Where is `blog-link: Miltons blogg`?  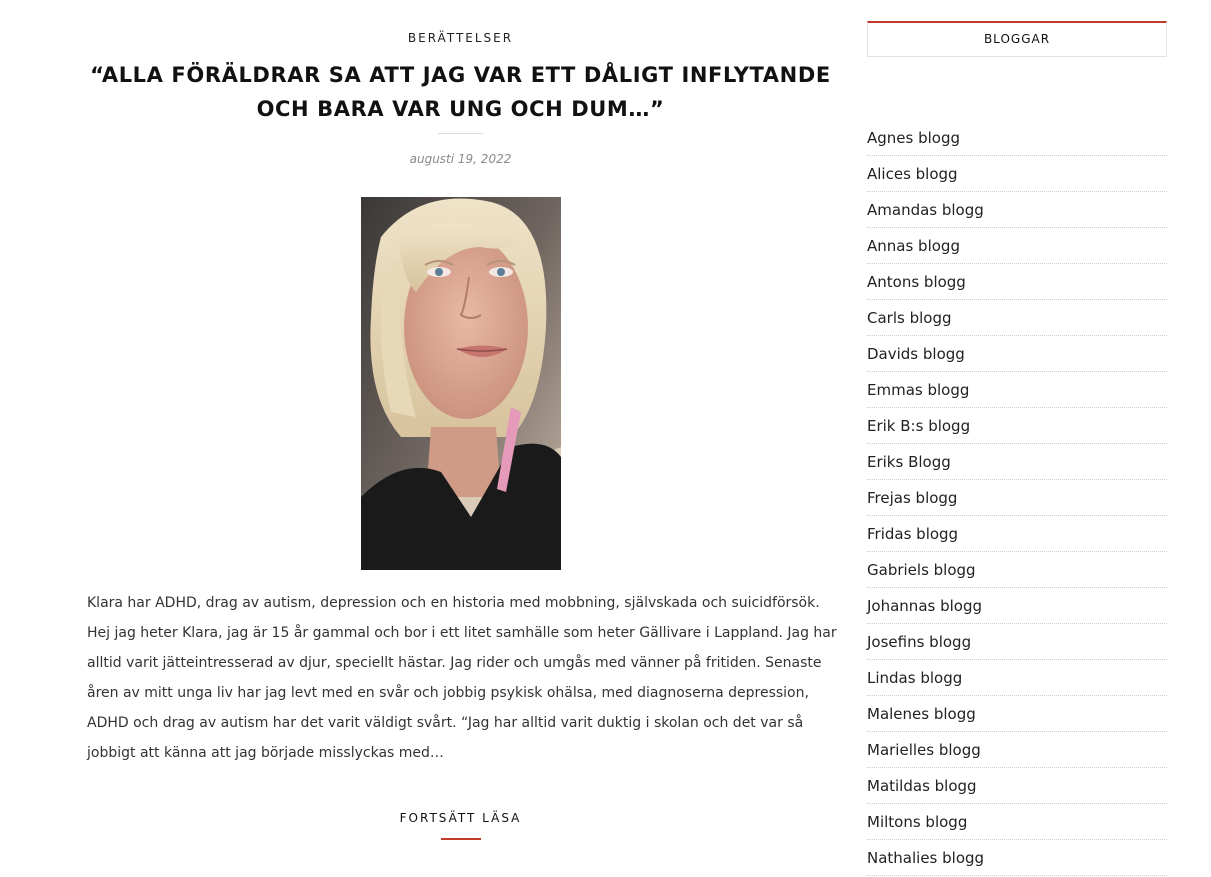
blog-link: Miltons blogg is located at coordinates (1017, 822).